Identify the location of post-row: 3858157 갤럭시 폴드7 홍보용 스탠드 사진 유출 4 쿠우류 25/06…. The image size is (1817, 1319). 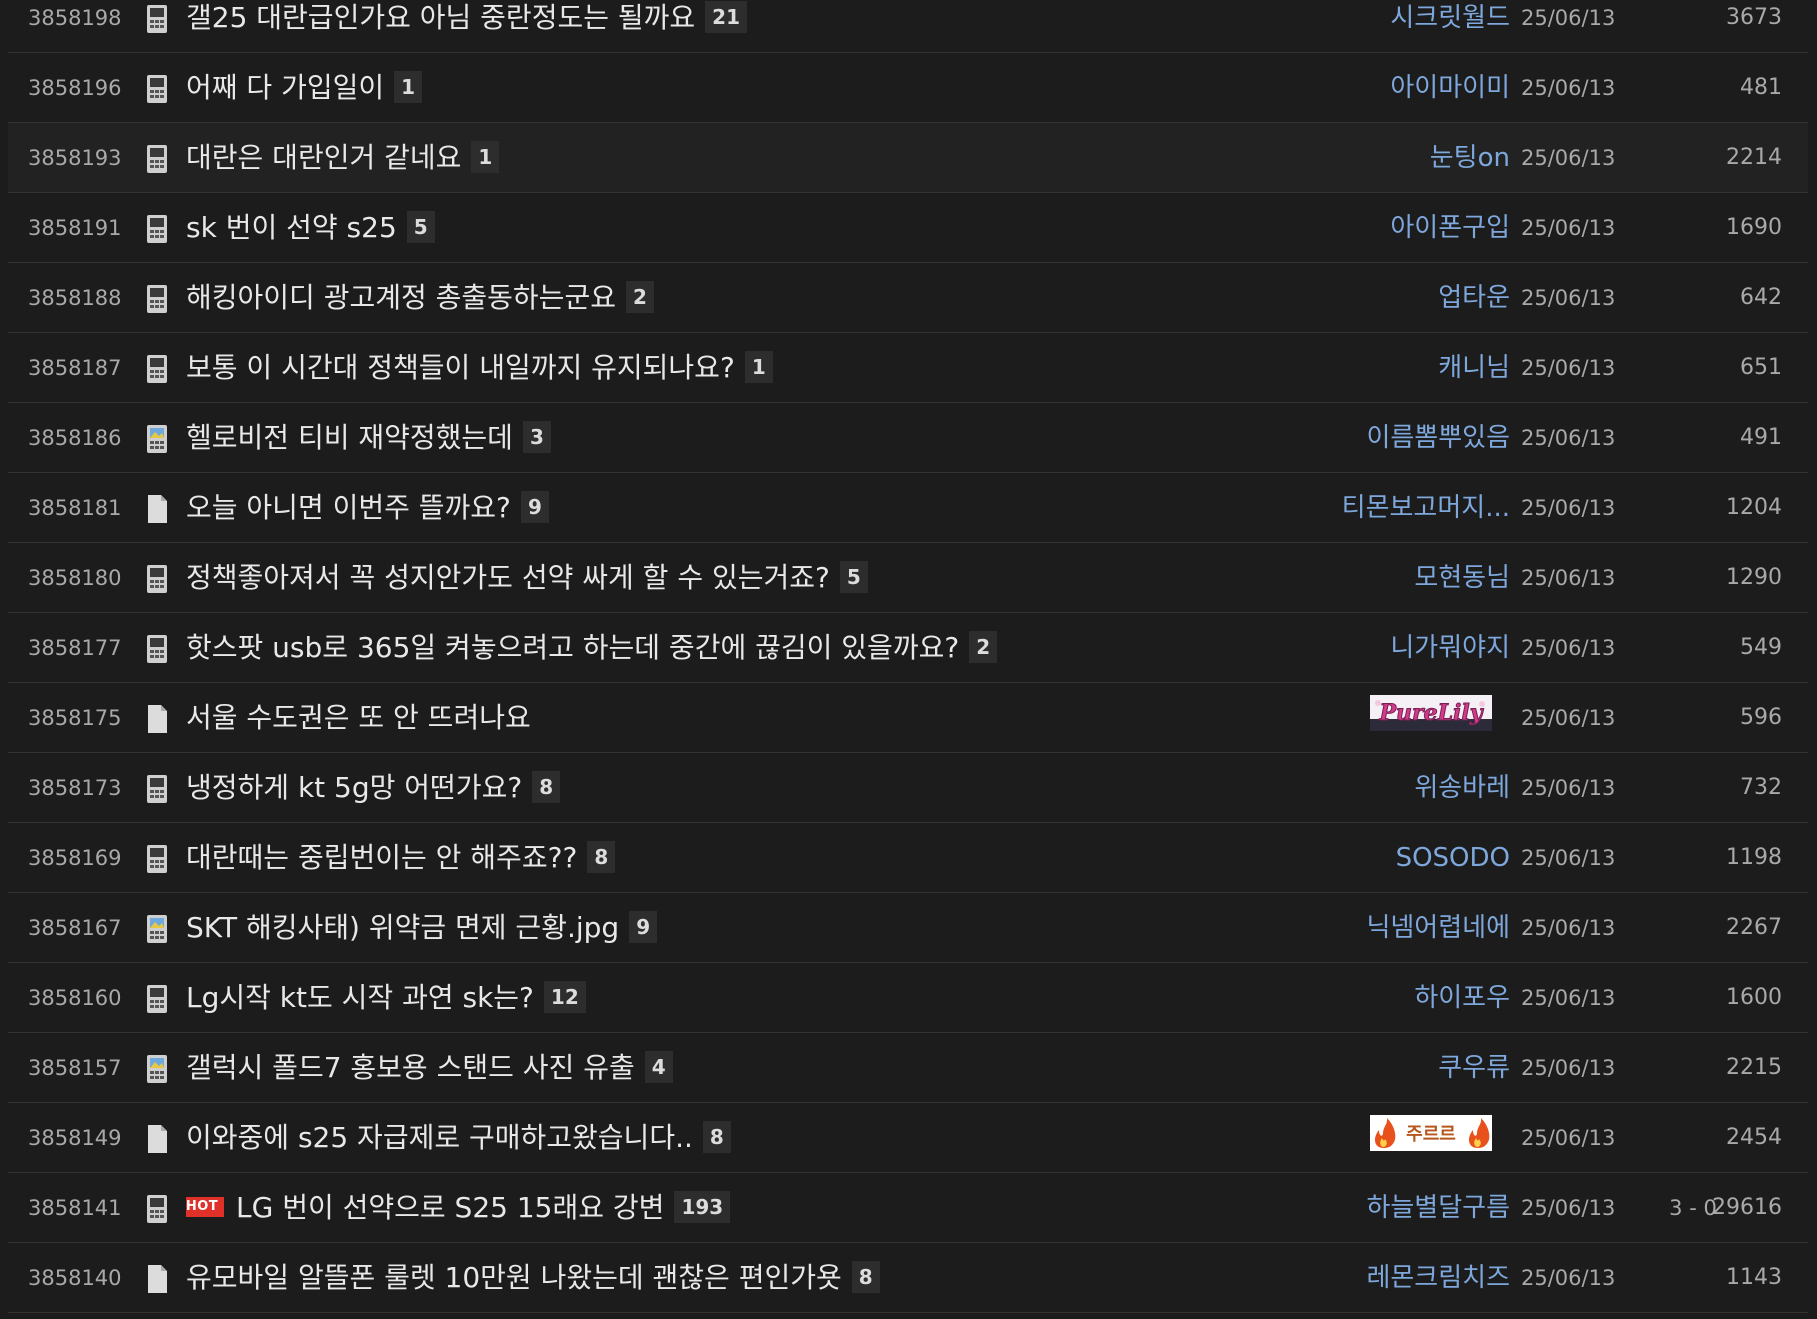
(908, 1068).